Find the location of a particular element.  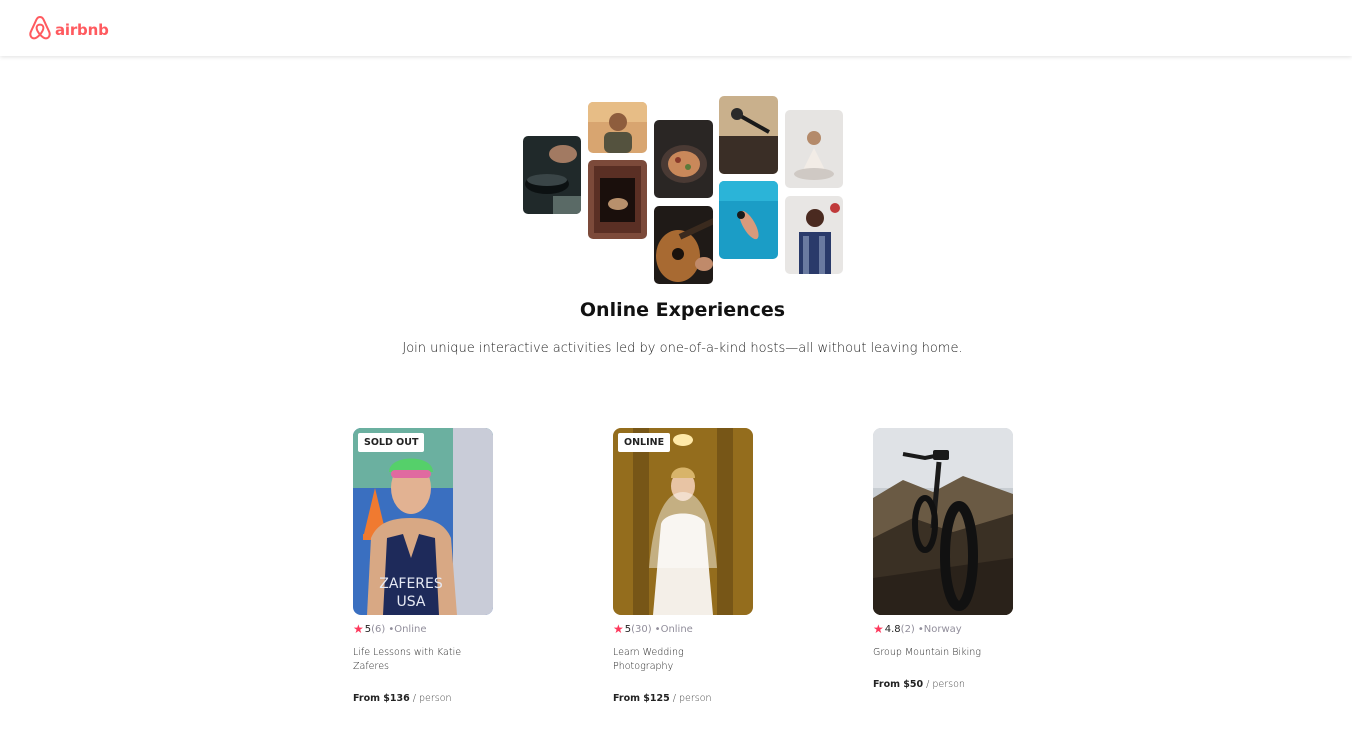

hero-photo-singer is located at coordinates (814, 235).